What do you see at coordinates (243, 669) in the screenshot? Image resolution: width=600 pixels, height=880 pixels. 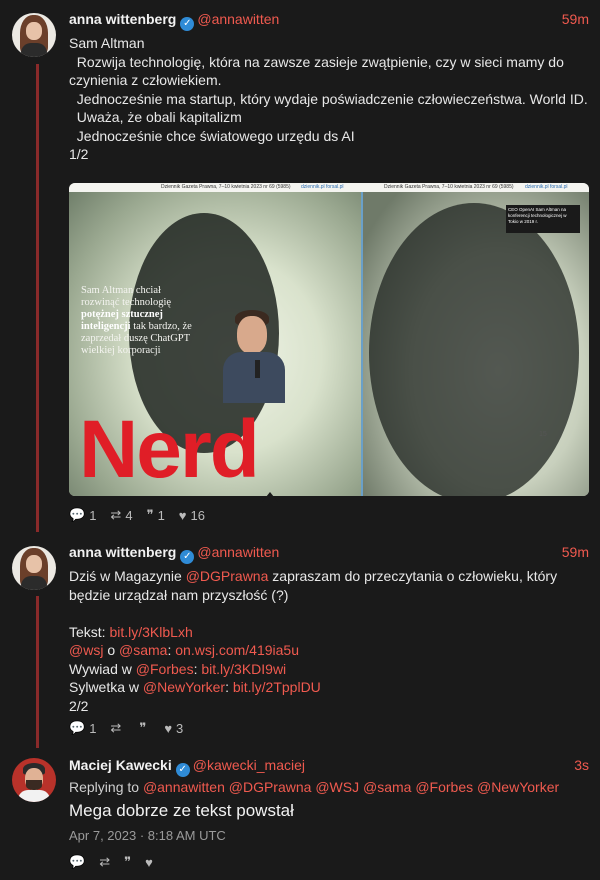 I see `url-link: bit.ly/3KDI9wi` at bounding box center [243, 669].